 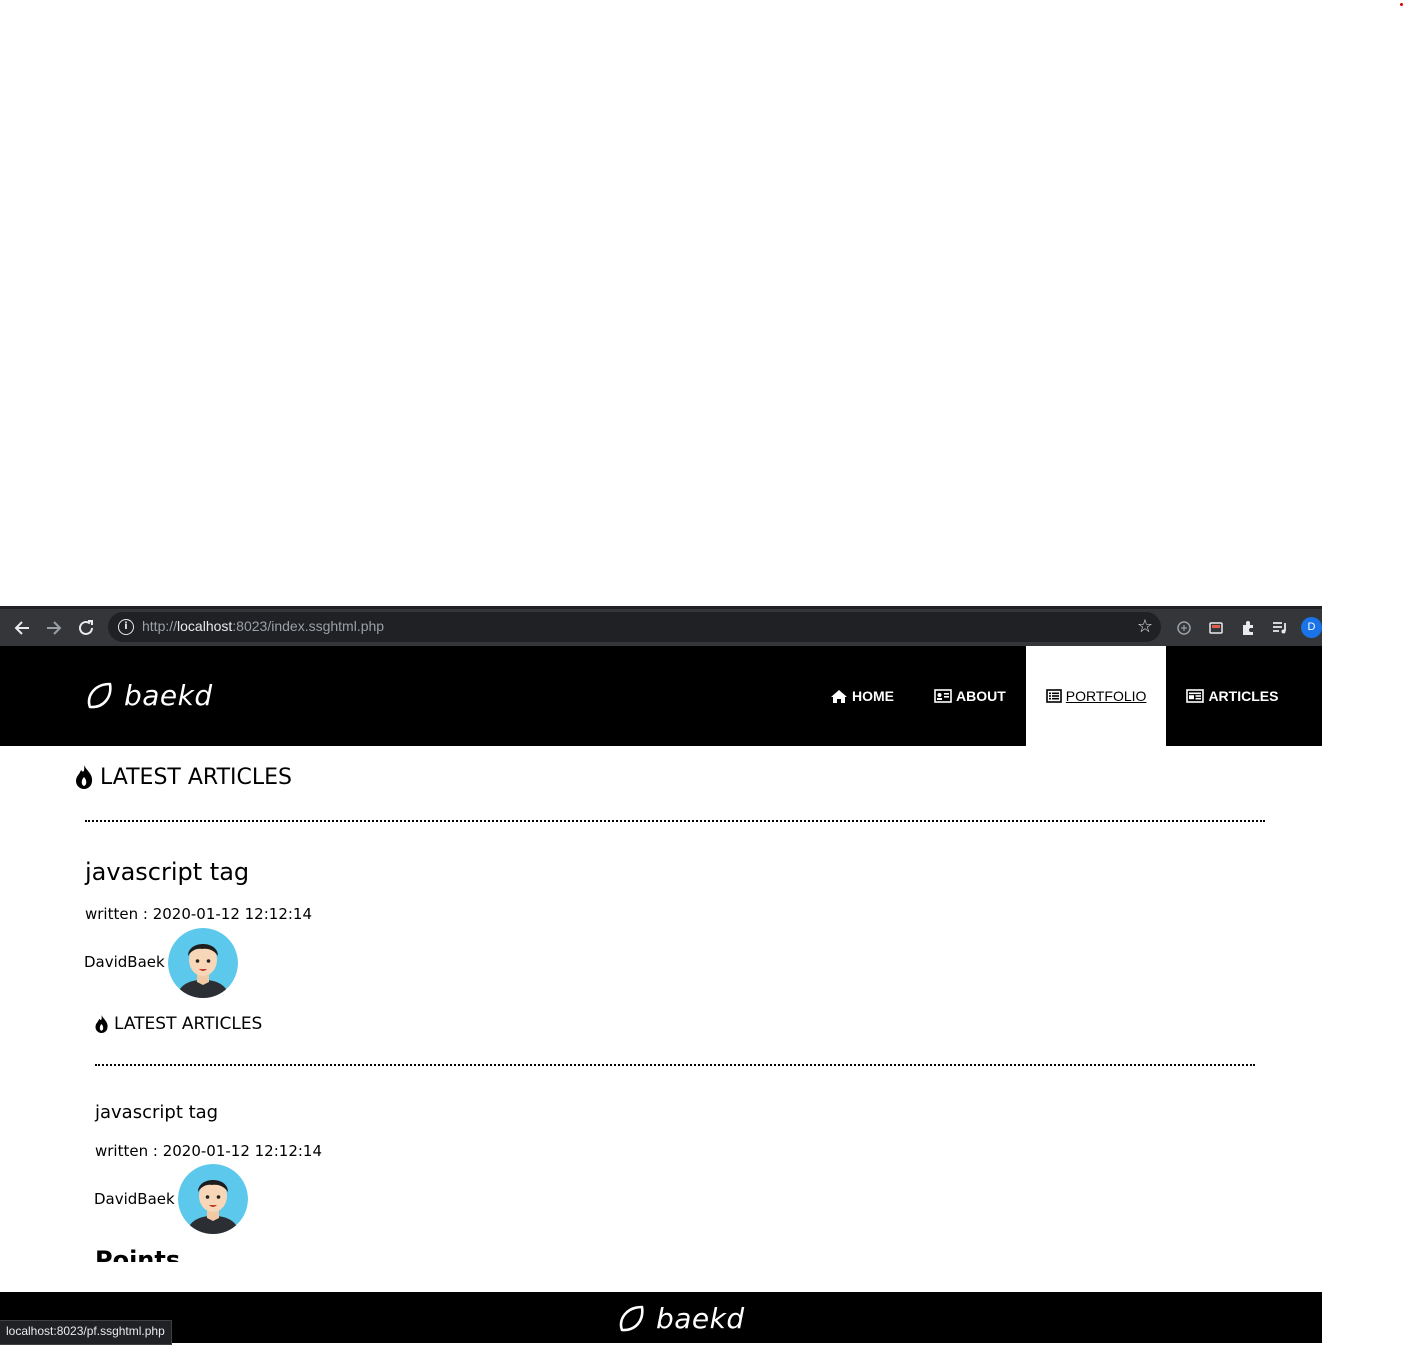 What do you see at coordinates (1311, 627) in the screenshot?
I see `profile-avatar: D` at bounding box center [1311, 627].